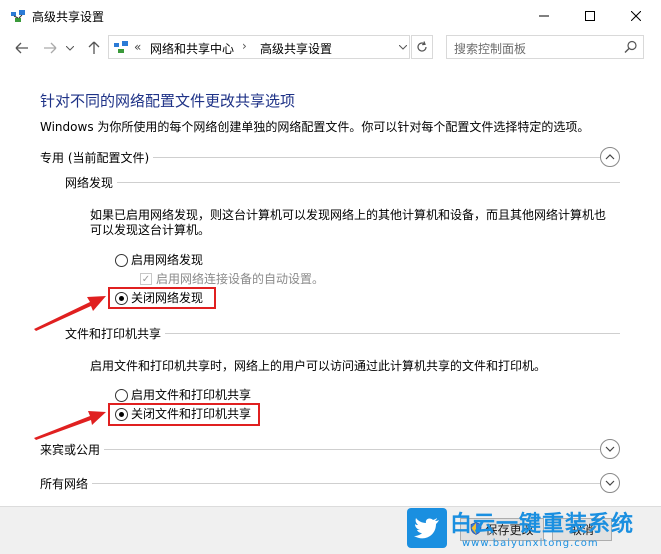 The image size is (661, 554). What do you see at coordinates (296, 48) in the screenshot?
I see `breadcrumb-advanced-sharing: 高级共享设置` at bounding box center [296, 48].